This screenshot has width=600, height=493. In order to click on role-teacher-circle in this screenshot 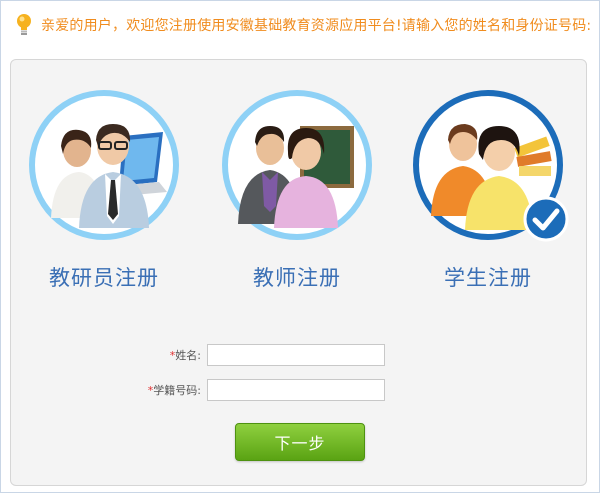, I will do `click(297, 165)`.